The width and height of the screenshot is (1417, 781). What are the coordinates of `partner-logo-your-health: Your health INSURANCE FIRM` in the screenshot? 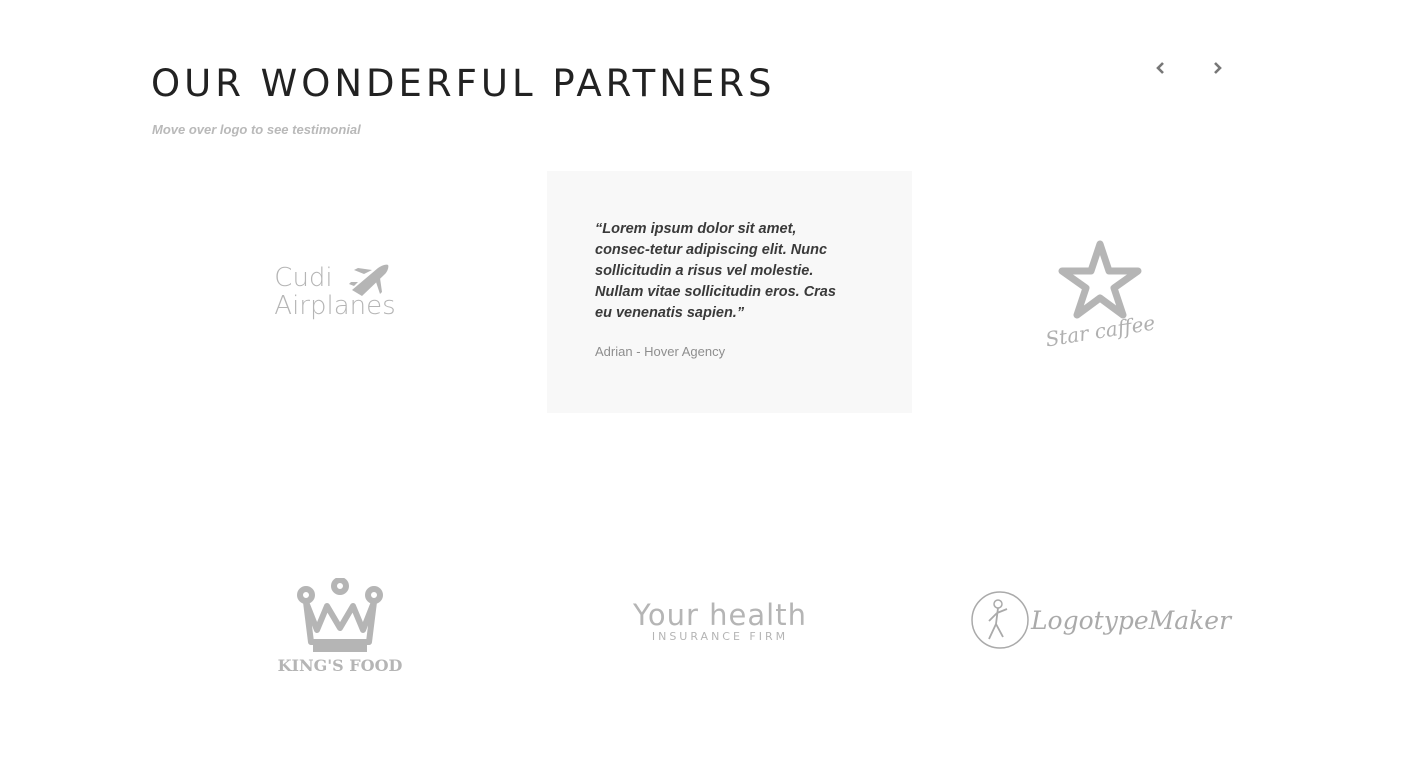 It's located at (720, 626).